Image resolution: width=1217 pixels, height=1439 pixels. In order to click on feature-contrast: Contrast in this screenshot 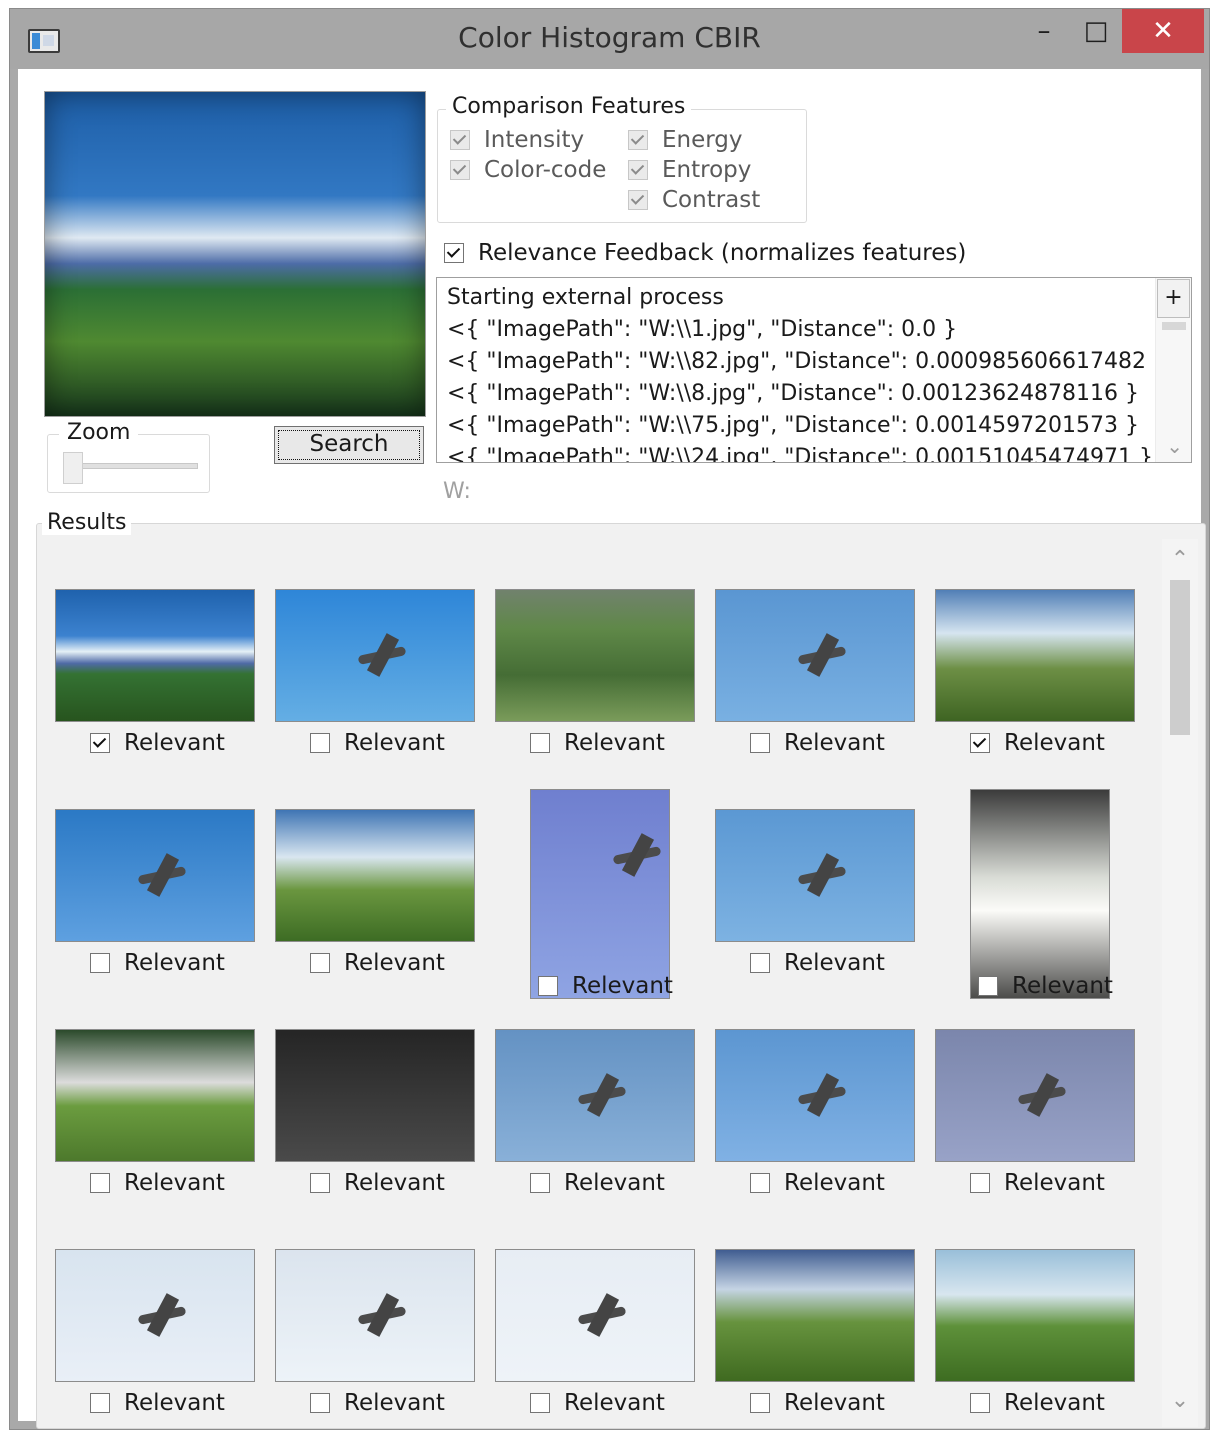, I will do `click(694, 200)`.